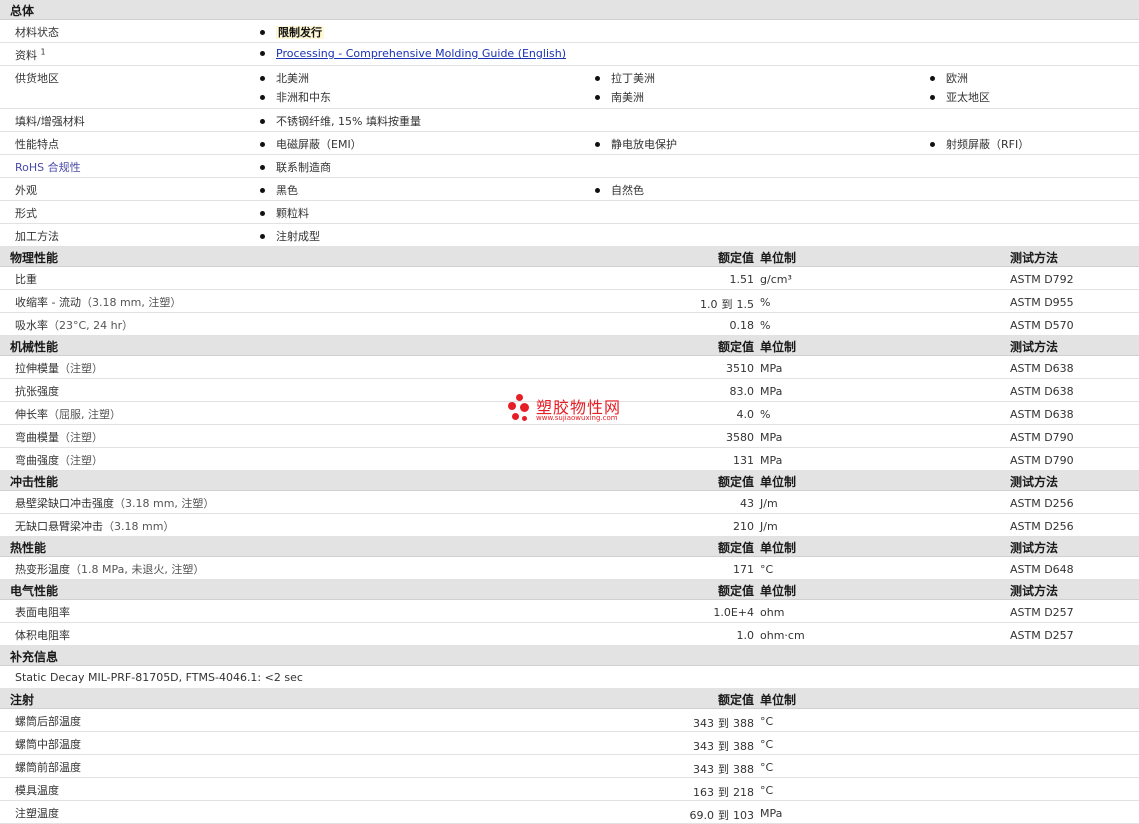 The width and height of the screenshot is (1139, 824). Describe the element at coordinates (733, 612) in the screenshot. I see `property-value: 1.0E+4` at that location.